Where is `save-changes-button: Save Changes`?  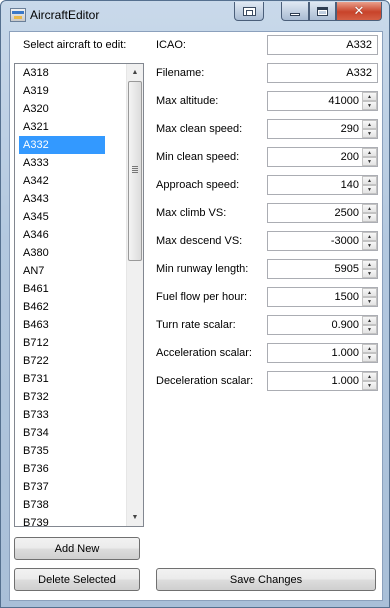 save-changes-button: Save Changes is located at coordinates (266, 579).